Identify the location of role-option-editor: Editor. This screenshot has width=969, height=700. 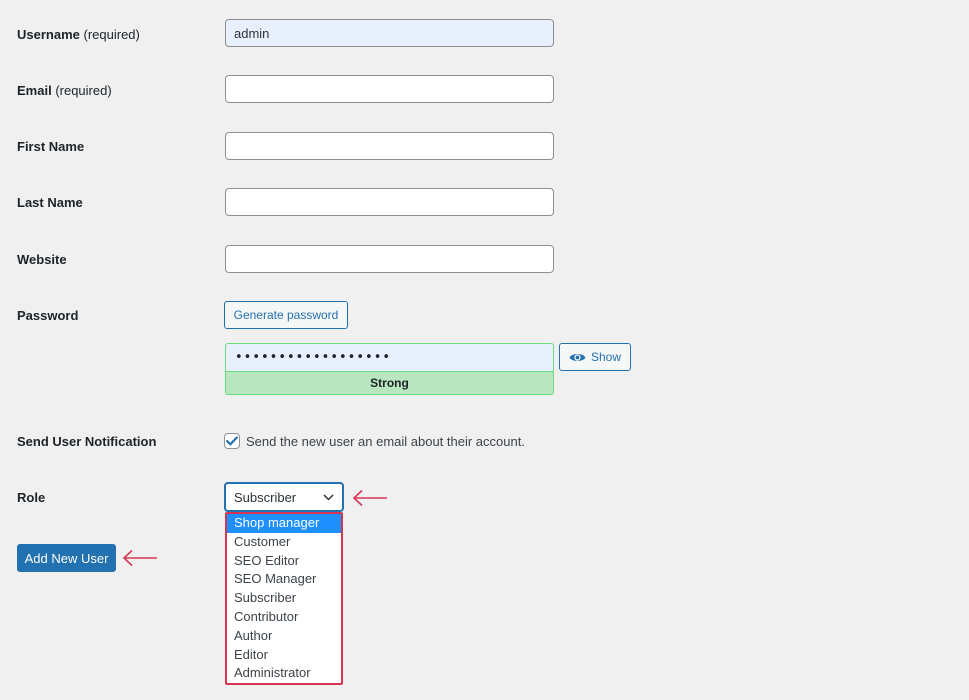
(284, 655).